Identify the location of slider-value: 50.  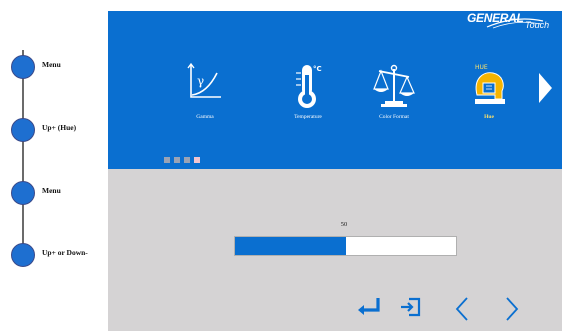
(344, 224).